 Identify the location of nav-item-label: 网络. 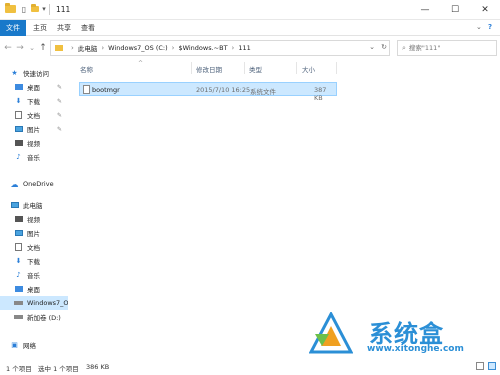
(29, 346).